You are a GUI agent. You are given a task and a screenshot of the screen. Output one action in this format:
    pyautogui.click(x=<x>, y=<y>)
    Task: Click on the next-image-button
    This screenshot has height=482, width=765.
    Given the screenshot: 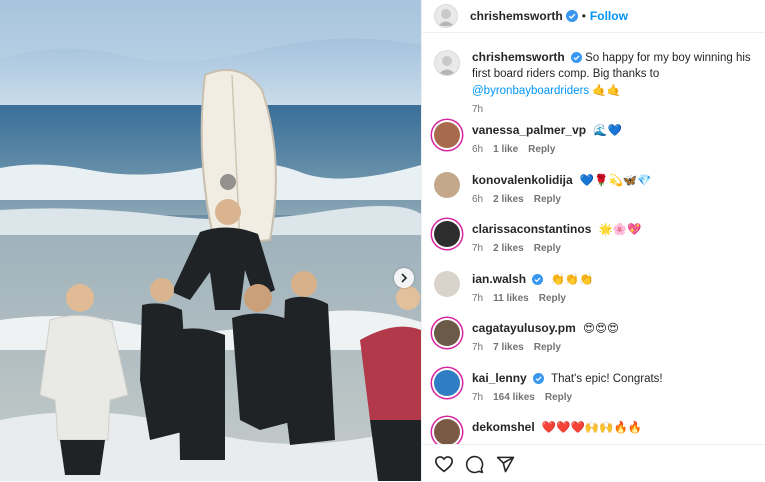 What is the action you would take?
    pyautogui.click(x=404, y=278)
    